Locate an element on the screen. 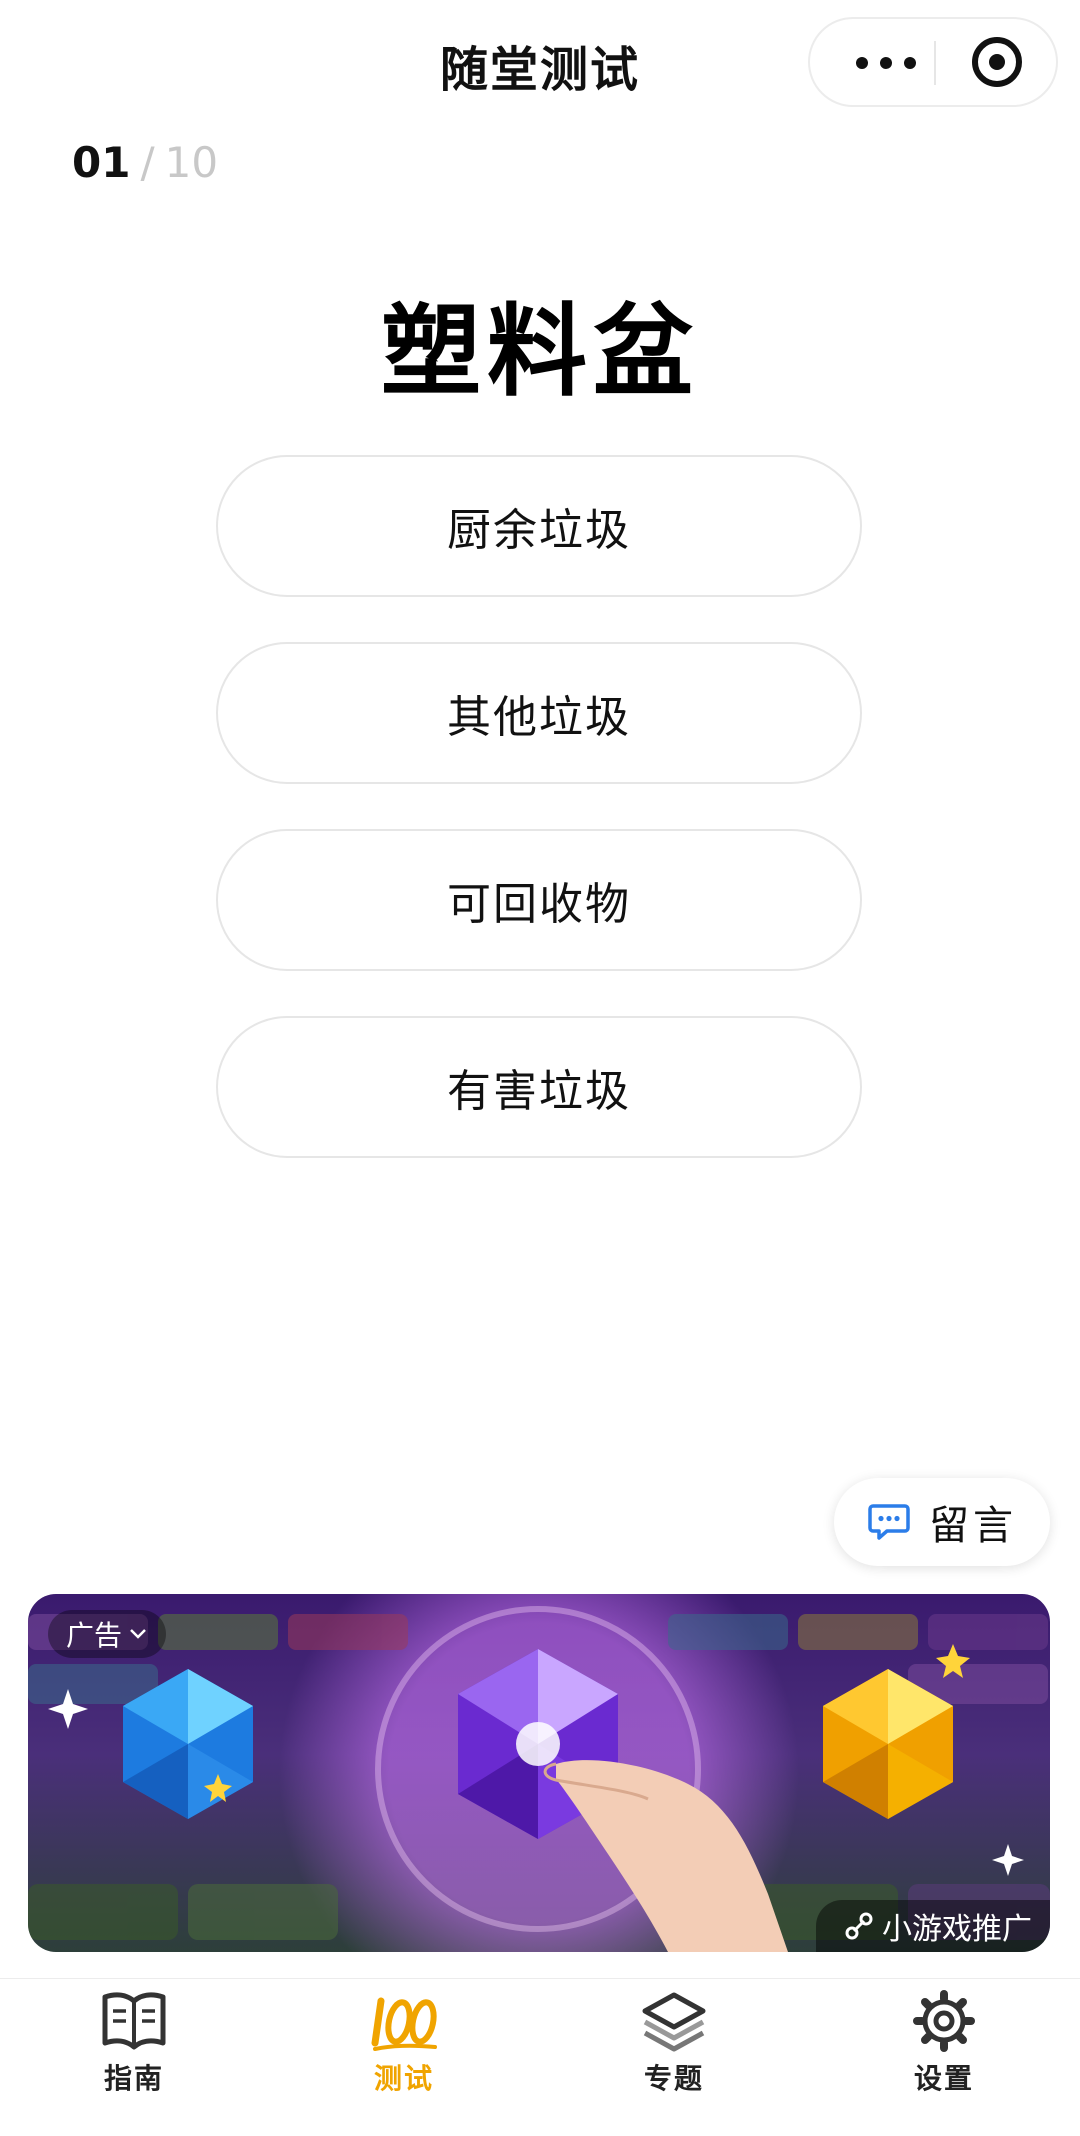 The width and height of the screenshot is (1080, 2136). hundred-icon is located at coordinates (404, 2024).